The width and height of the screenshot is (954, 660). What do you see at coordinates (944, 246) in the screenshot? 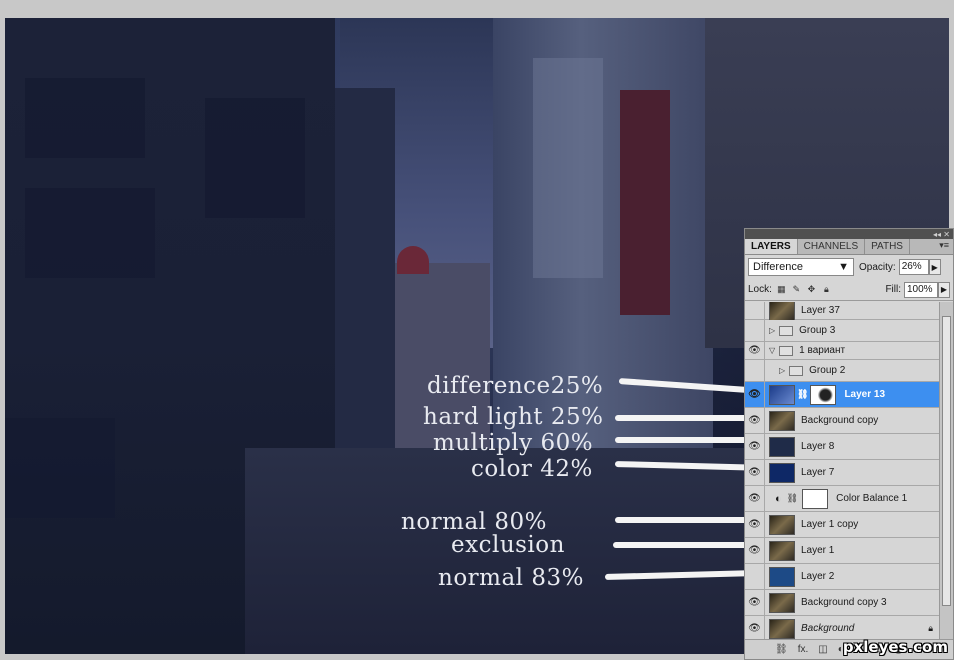
I see `panel-menu-icon: ▾≡` at bounding box center [944, 246].